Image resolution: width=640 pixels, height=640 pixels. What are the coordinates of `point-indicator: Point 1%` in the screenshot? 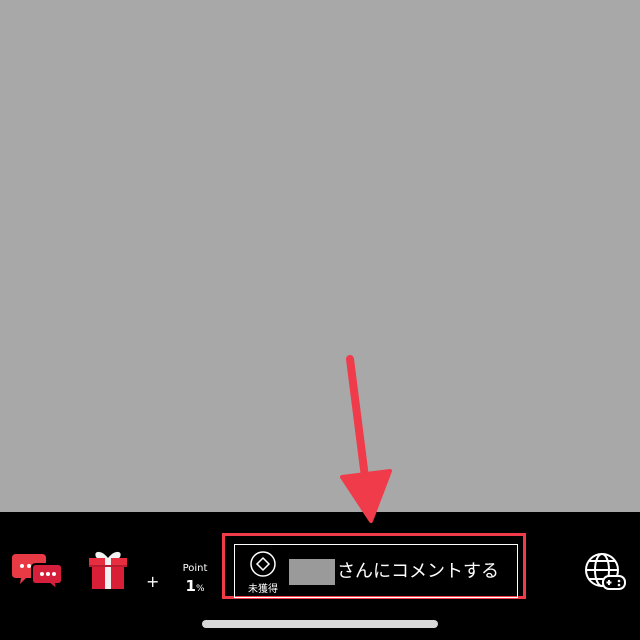 It's located at (195, 580).